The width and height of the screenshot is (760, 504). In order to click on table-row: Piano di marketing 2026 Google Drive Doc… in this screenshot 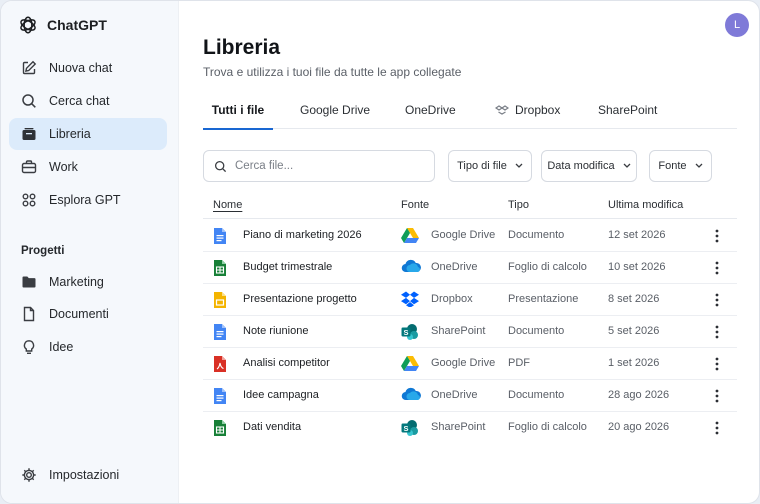, I will do `click(470, 236)`.